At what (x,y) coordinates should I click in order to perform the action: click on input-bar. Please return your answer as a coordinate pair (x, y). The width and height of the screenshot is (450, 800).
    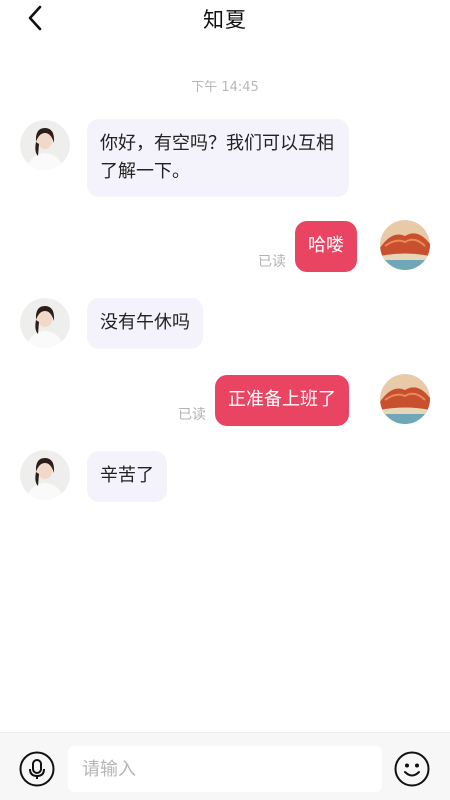
    Looking at the image, I should click on (225, 766).